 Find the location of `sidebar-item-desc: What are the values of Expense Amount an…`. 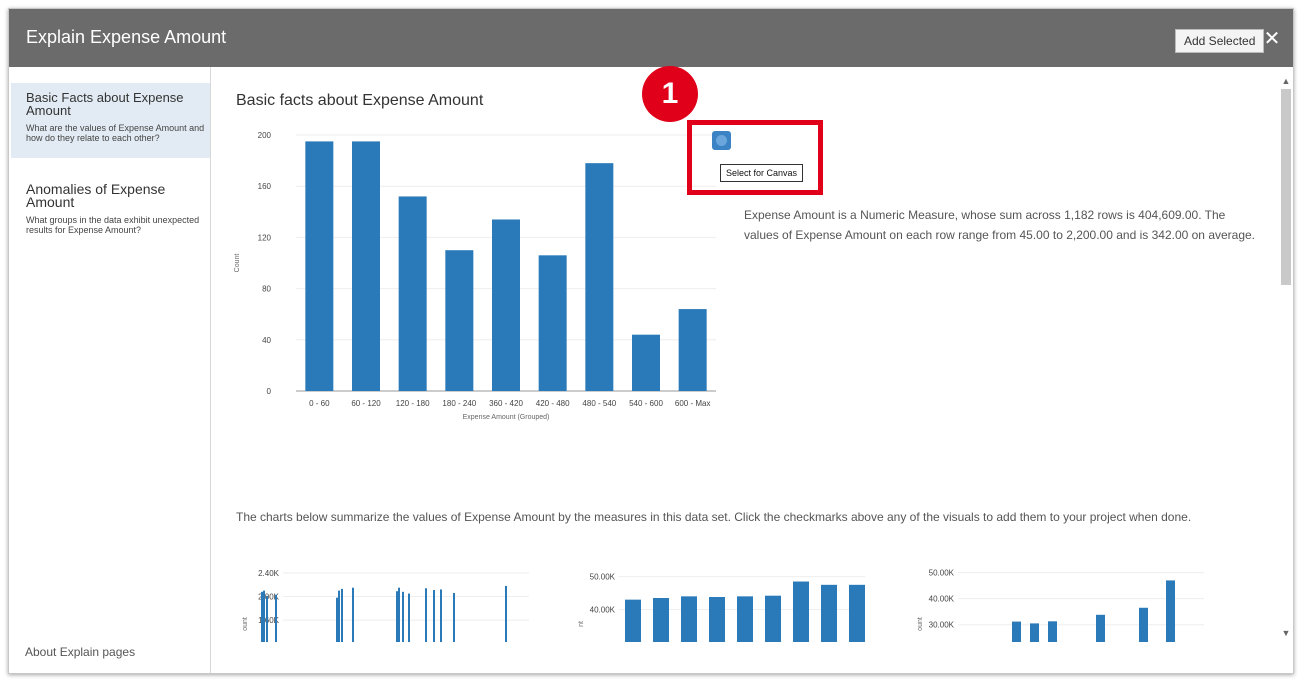

sidebar-item-desc: What are the values of Expense Amount an… is located at coordinates (115, 133).